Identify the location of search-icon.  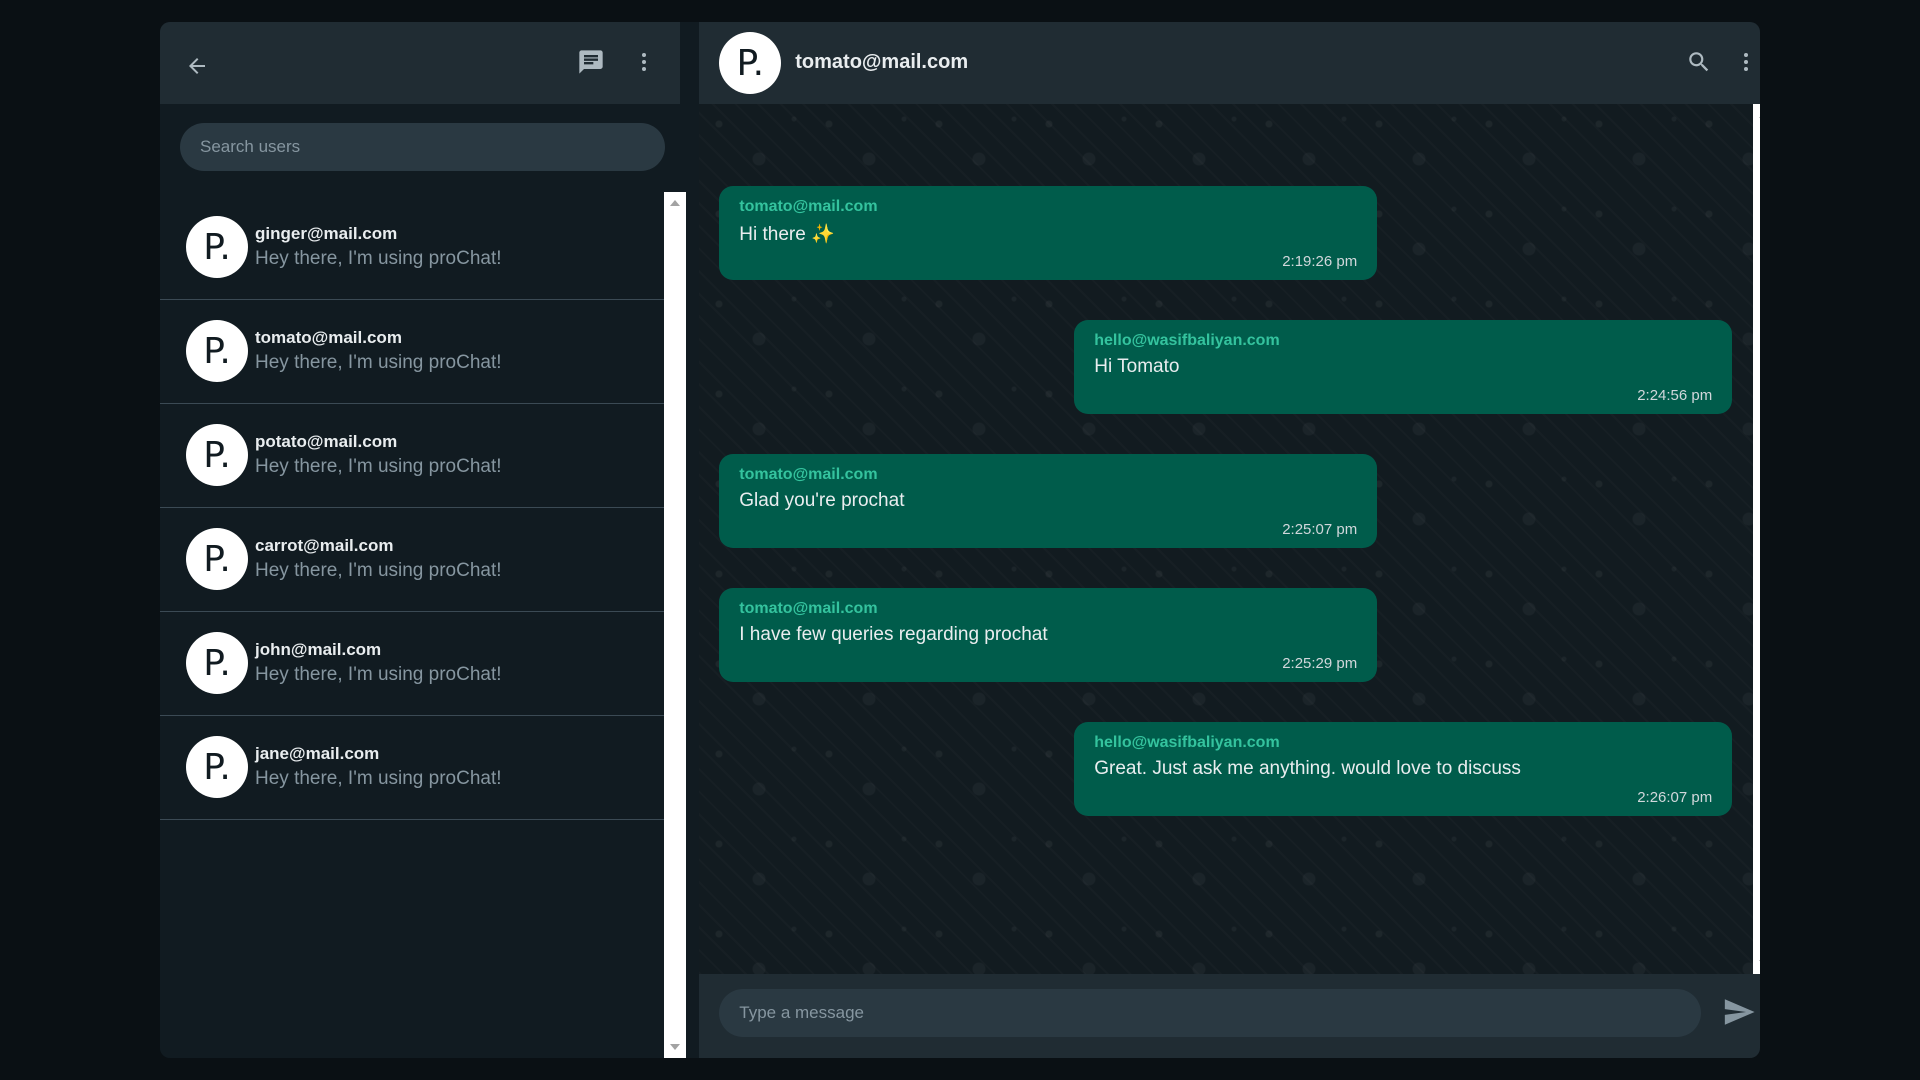
(1699, 62).